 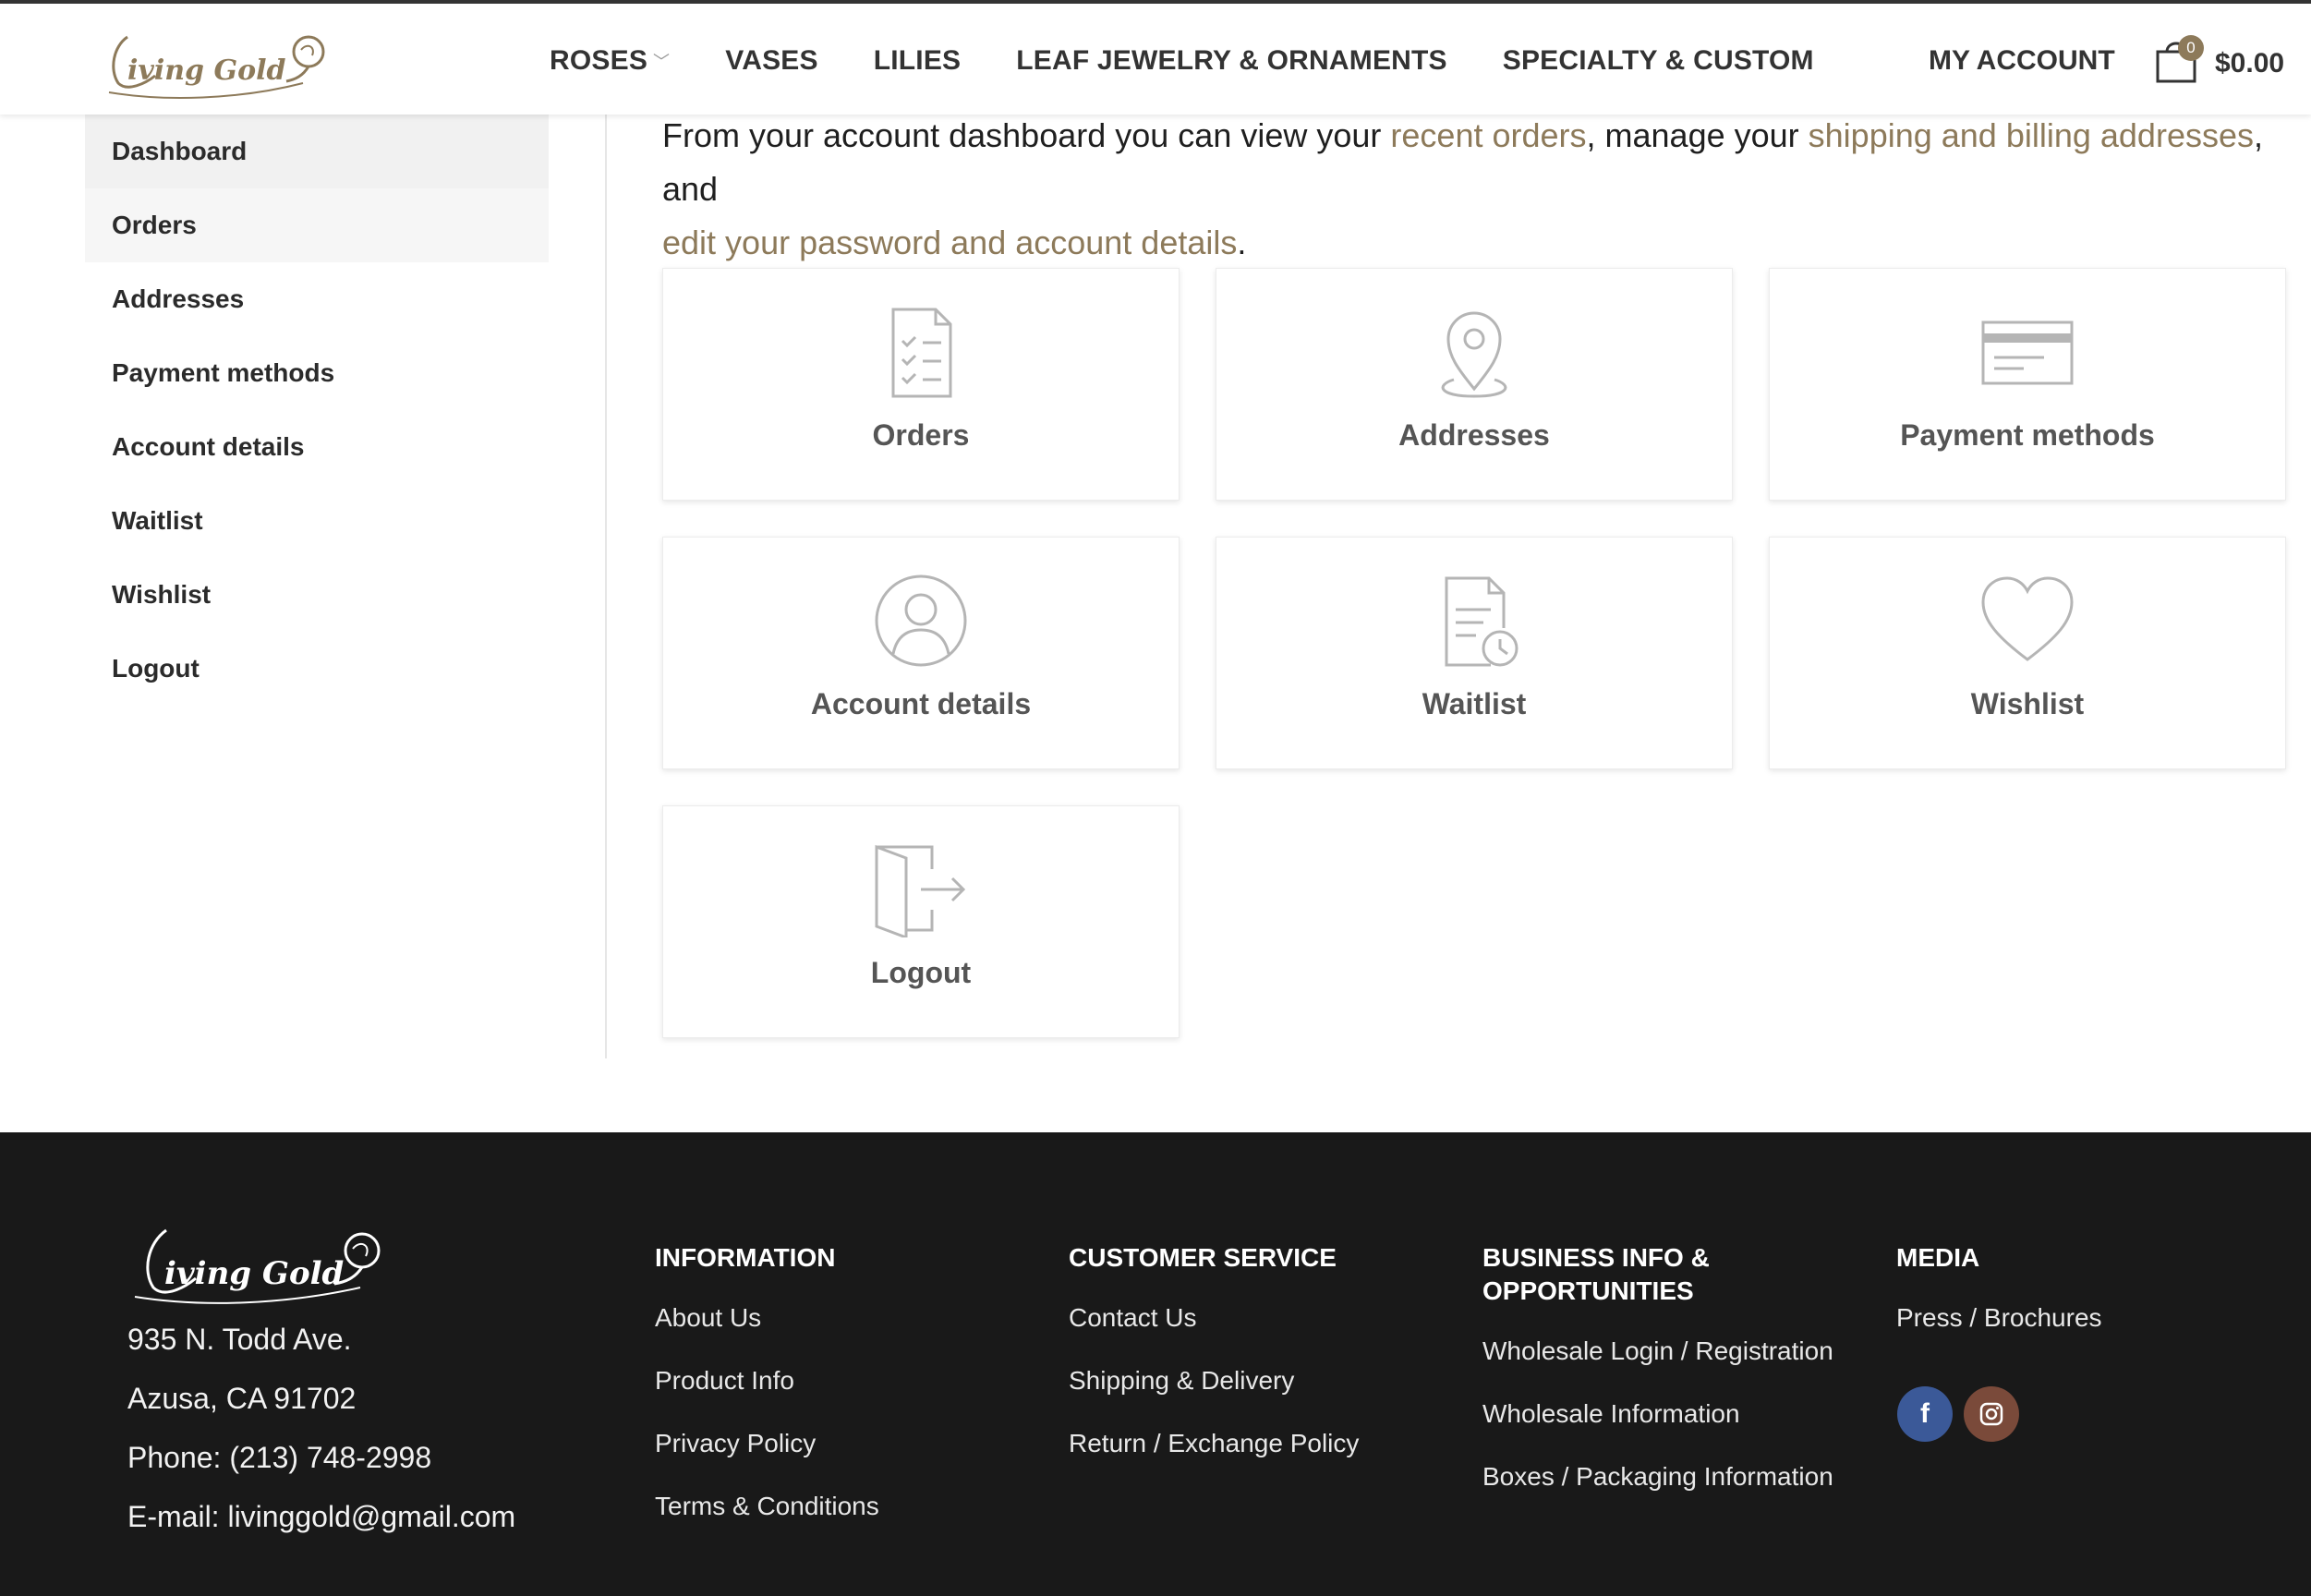 I want to click on tile-addresses: Addresses, so click(x=1474, y=384).